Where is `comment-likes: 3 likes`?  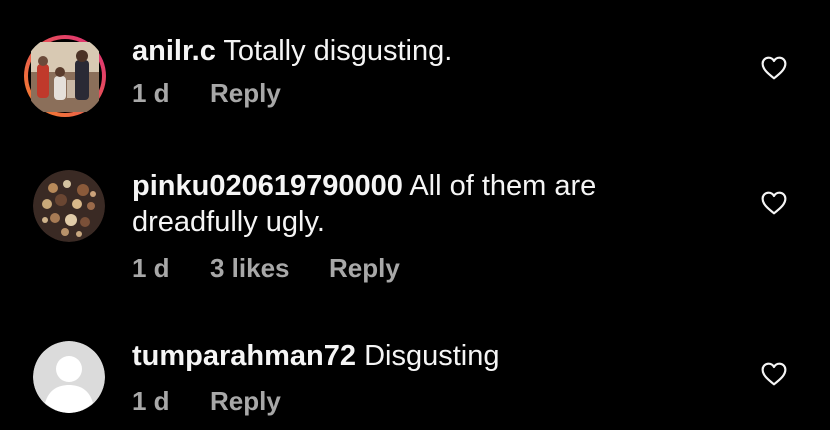
comment-likes: 3 likes is located at coordinates (269, 268).